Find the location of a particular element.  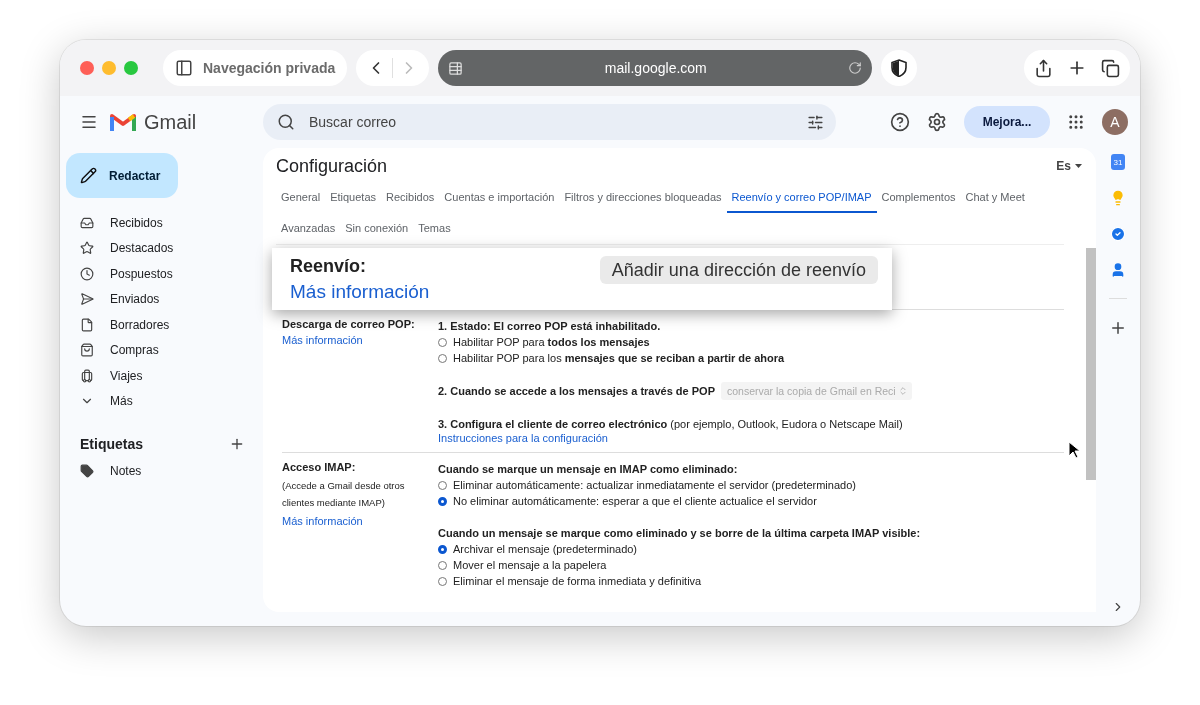

help-icon is located at coordinates (900, 122).